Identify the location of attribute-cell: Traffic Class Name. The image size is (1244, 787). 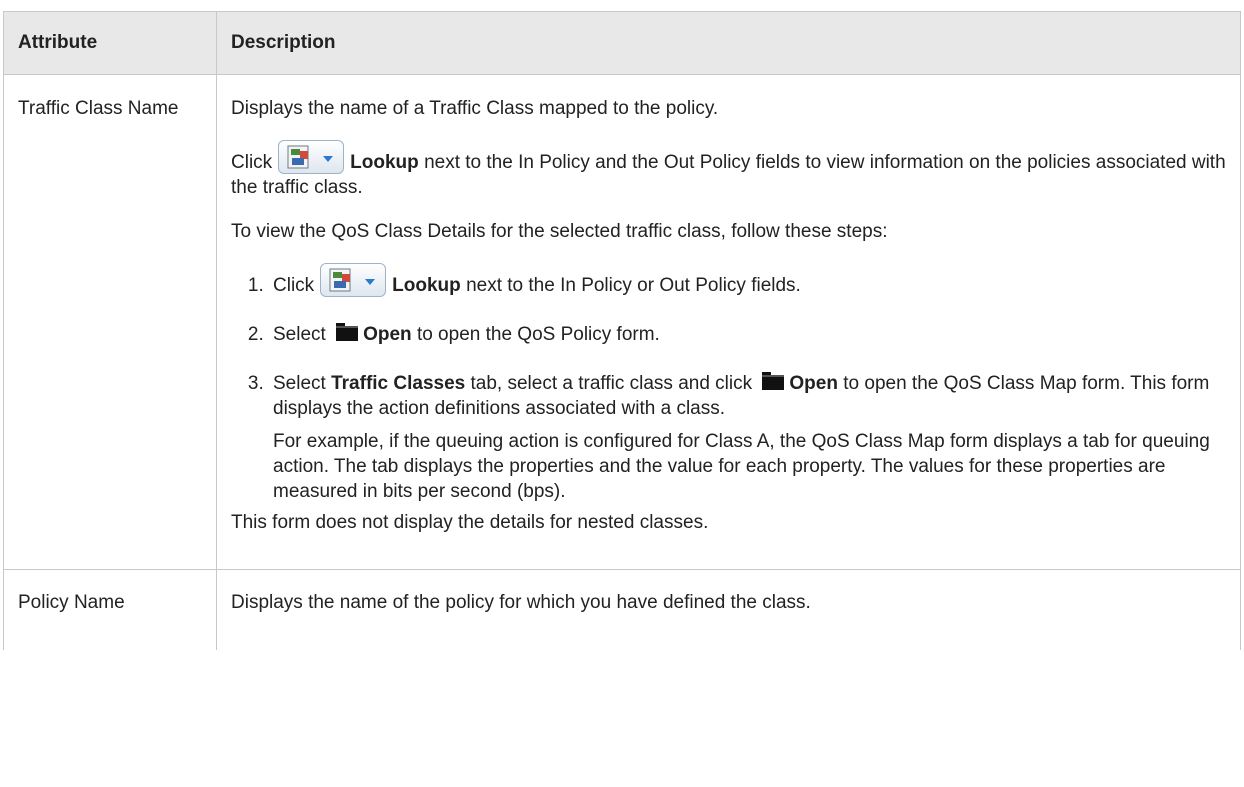
(110, 322).